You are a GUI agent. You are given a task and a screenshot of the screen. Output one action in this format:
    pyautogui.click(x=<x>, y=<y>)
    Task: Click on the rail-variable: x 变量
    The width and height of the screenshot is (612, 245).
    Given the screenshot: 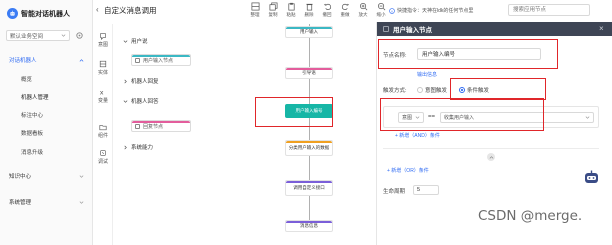 What is the action you would take?
    pyautogui.click(x=103, y=96)
    